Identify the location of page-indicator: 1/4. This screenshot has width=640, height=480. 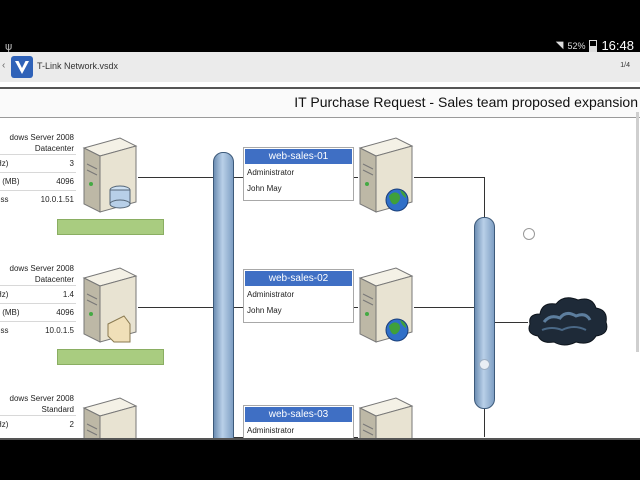
(625, 65).